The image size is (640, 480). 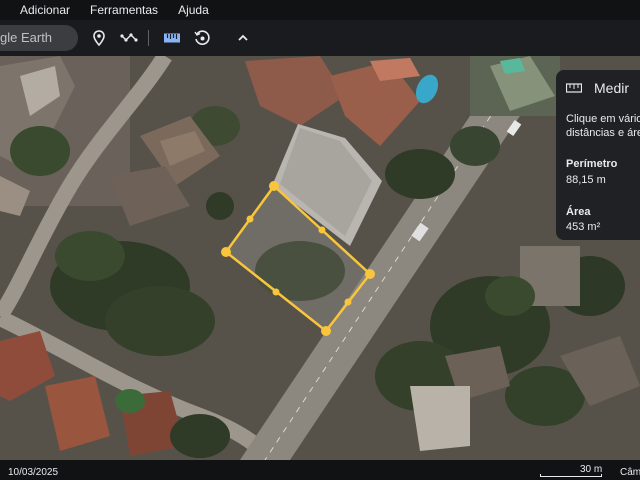 What do you see at coordinates (603, 126) in the screenshot?
I see `measure-instructions: Clique em vário distâncias e áre` at bounding box center [603, 126].